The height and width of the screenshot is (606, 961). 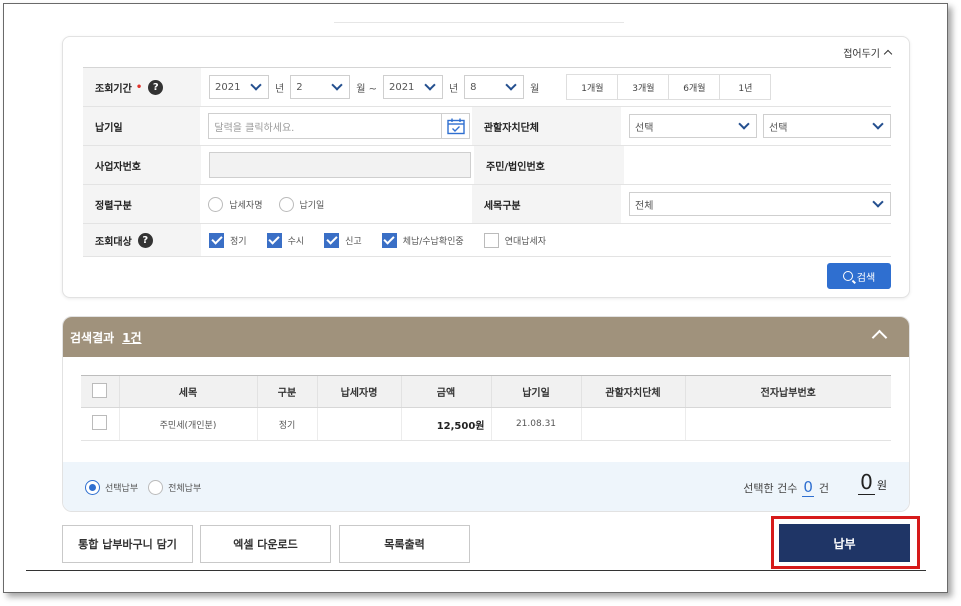 What do you see at coordinates (265, 544) in the screenshot?
I see `excel-download-button: 엑셀 다운로드` at bounding box center [265, 544].